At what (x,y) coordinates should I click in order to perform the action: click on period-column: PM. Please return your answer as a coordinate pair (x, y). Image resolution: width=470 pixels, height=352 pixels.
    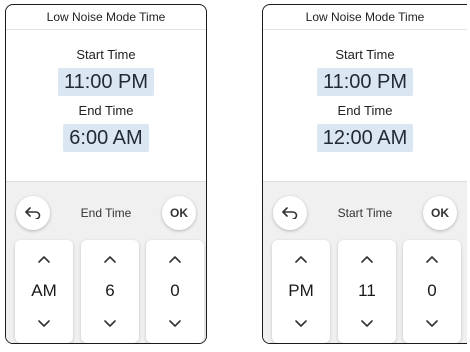
    Looking at the image, I should click on (301, 291).